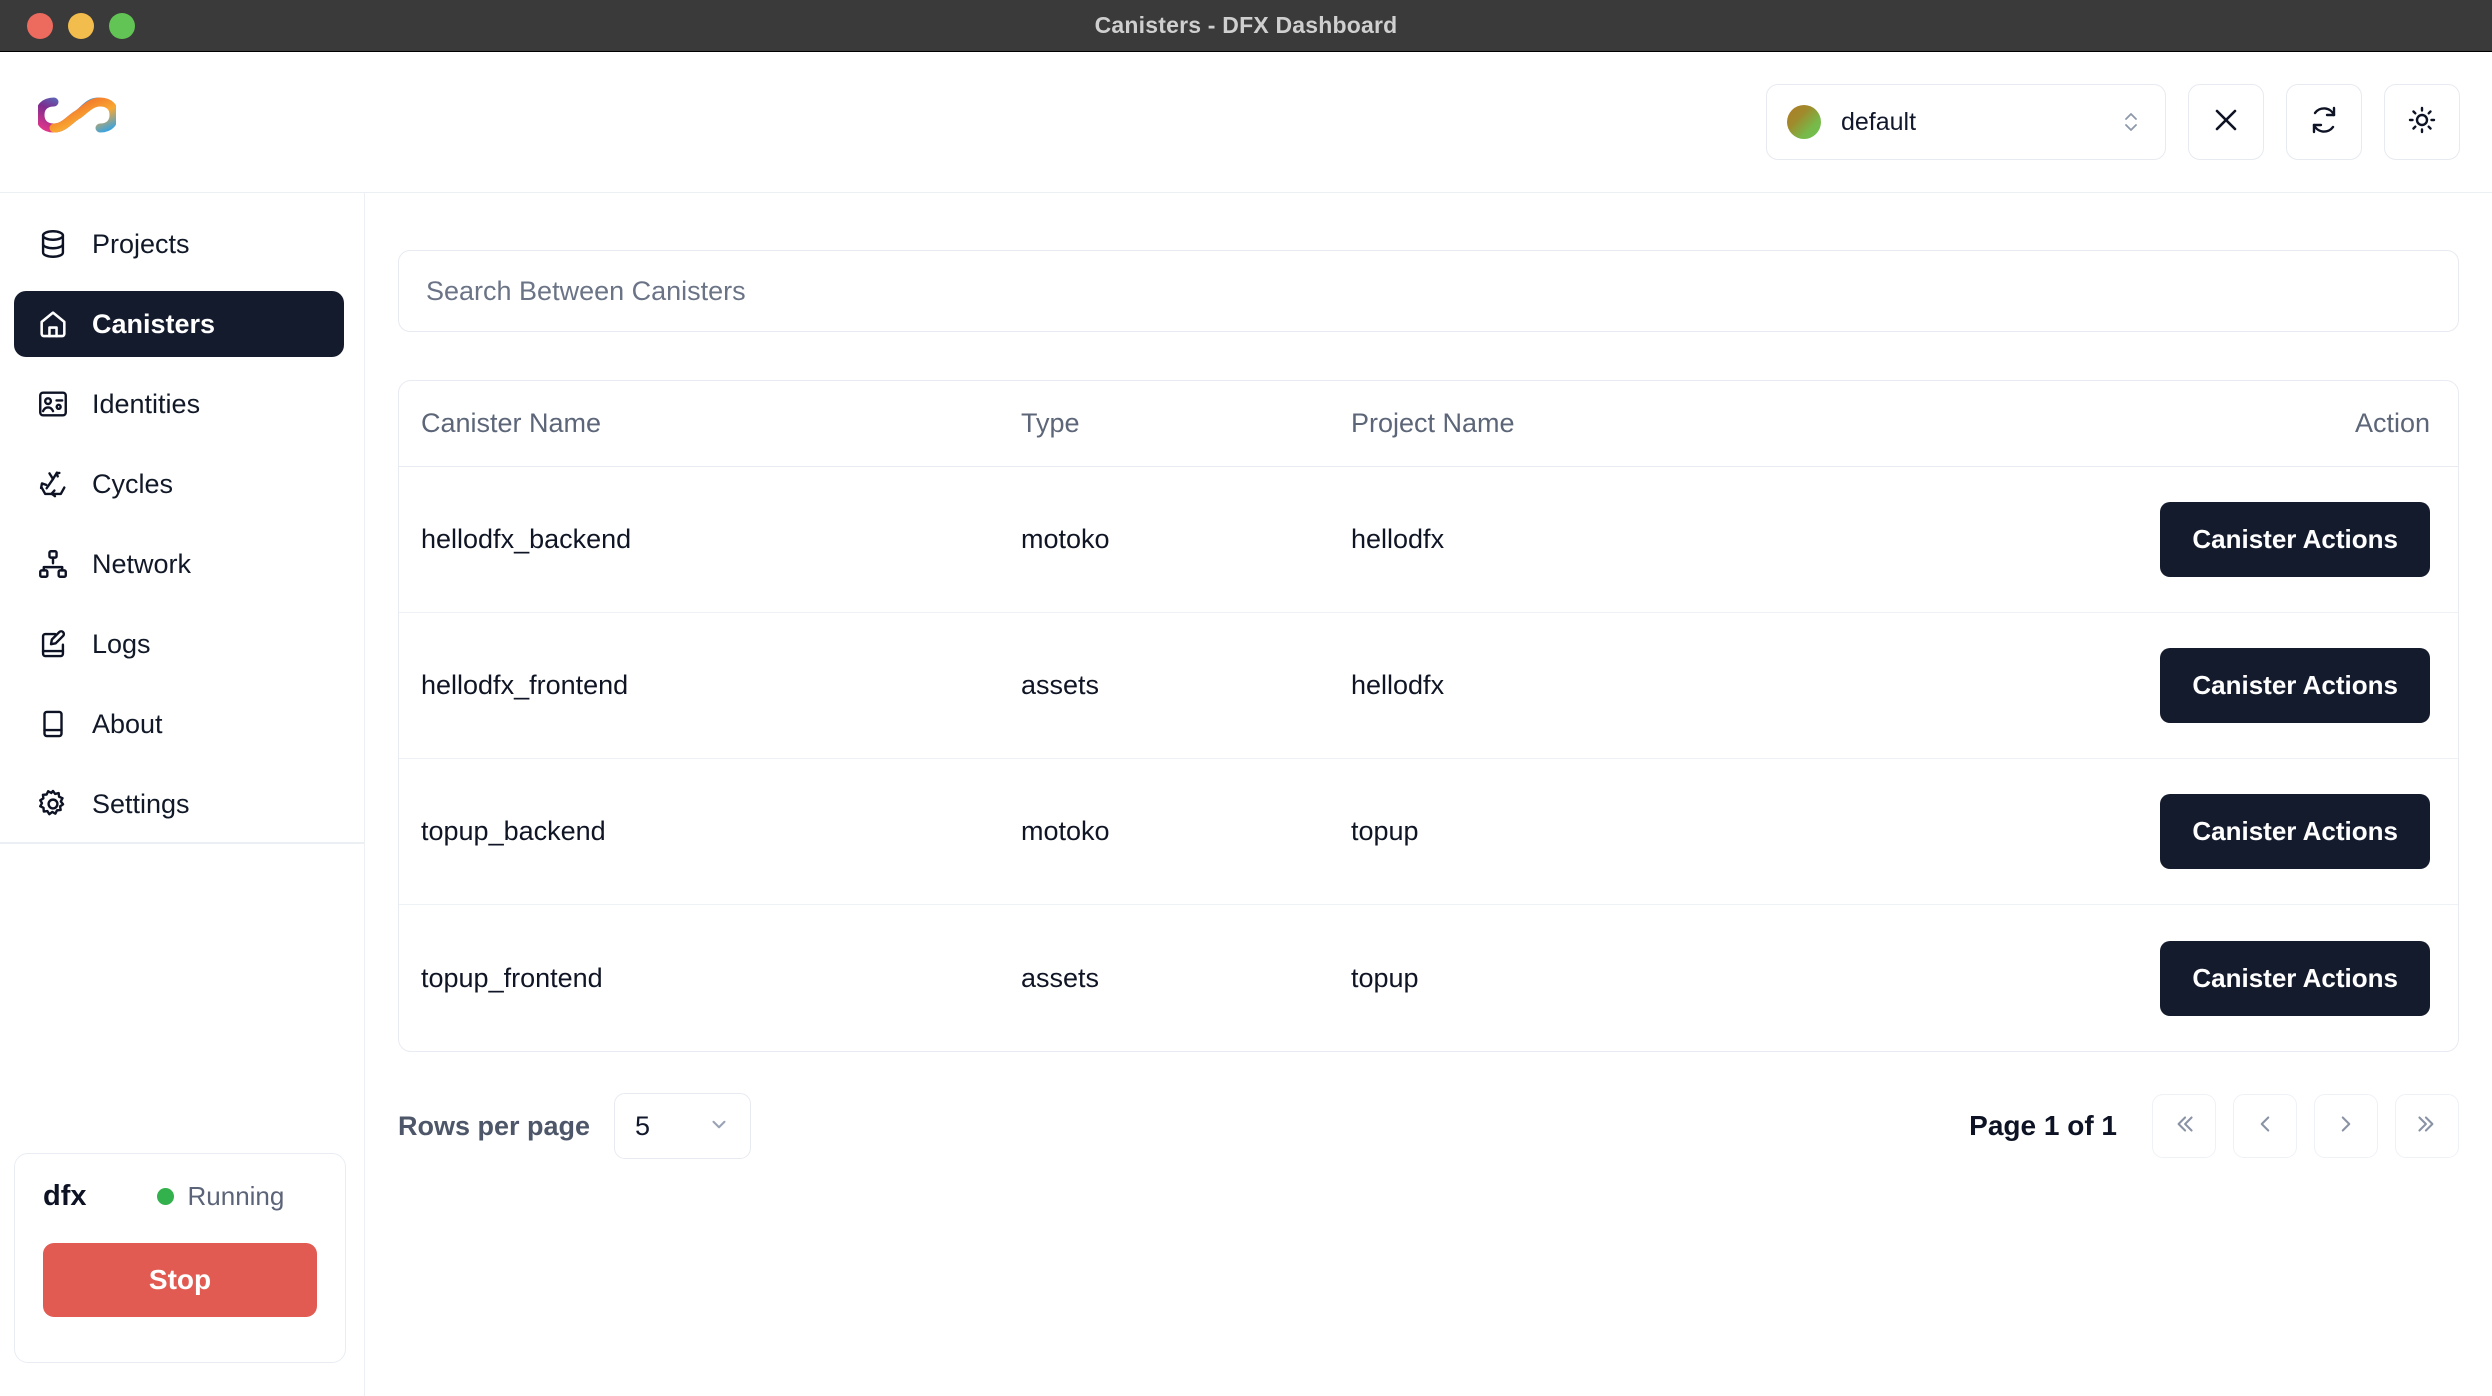 The image size is (2492, 1396). Describe the element at coordinates (53, 644) in the screenshot. I see `note-pen-icon` at that location.